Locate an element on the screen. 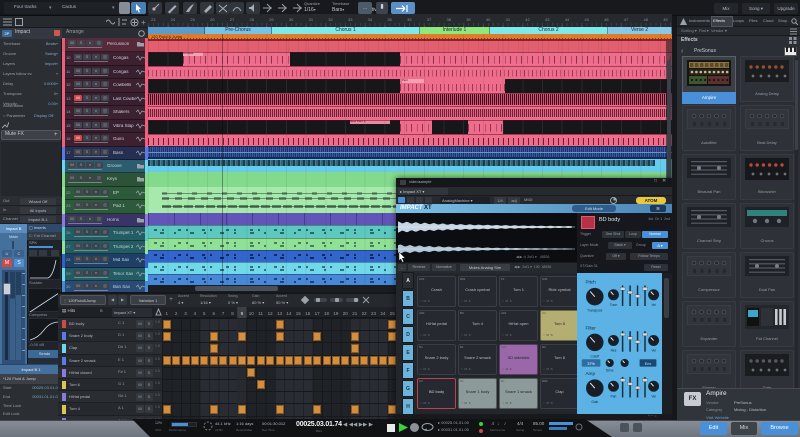  svg-text: 8 is located at coordinates (232, 313).